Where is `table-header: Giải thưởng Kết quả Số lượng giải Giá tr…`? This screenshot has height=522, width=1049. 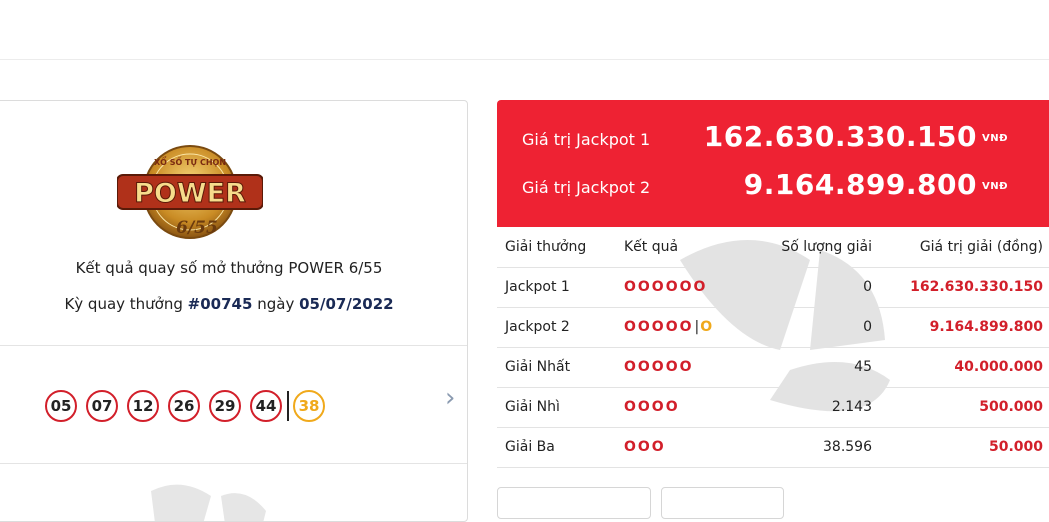 table-header: Giải thưởng Kết quả Số lượng giải Giá tr… is located at coordinates (773, 248).